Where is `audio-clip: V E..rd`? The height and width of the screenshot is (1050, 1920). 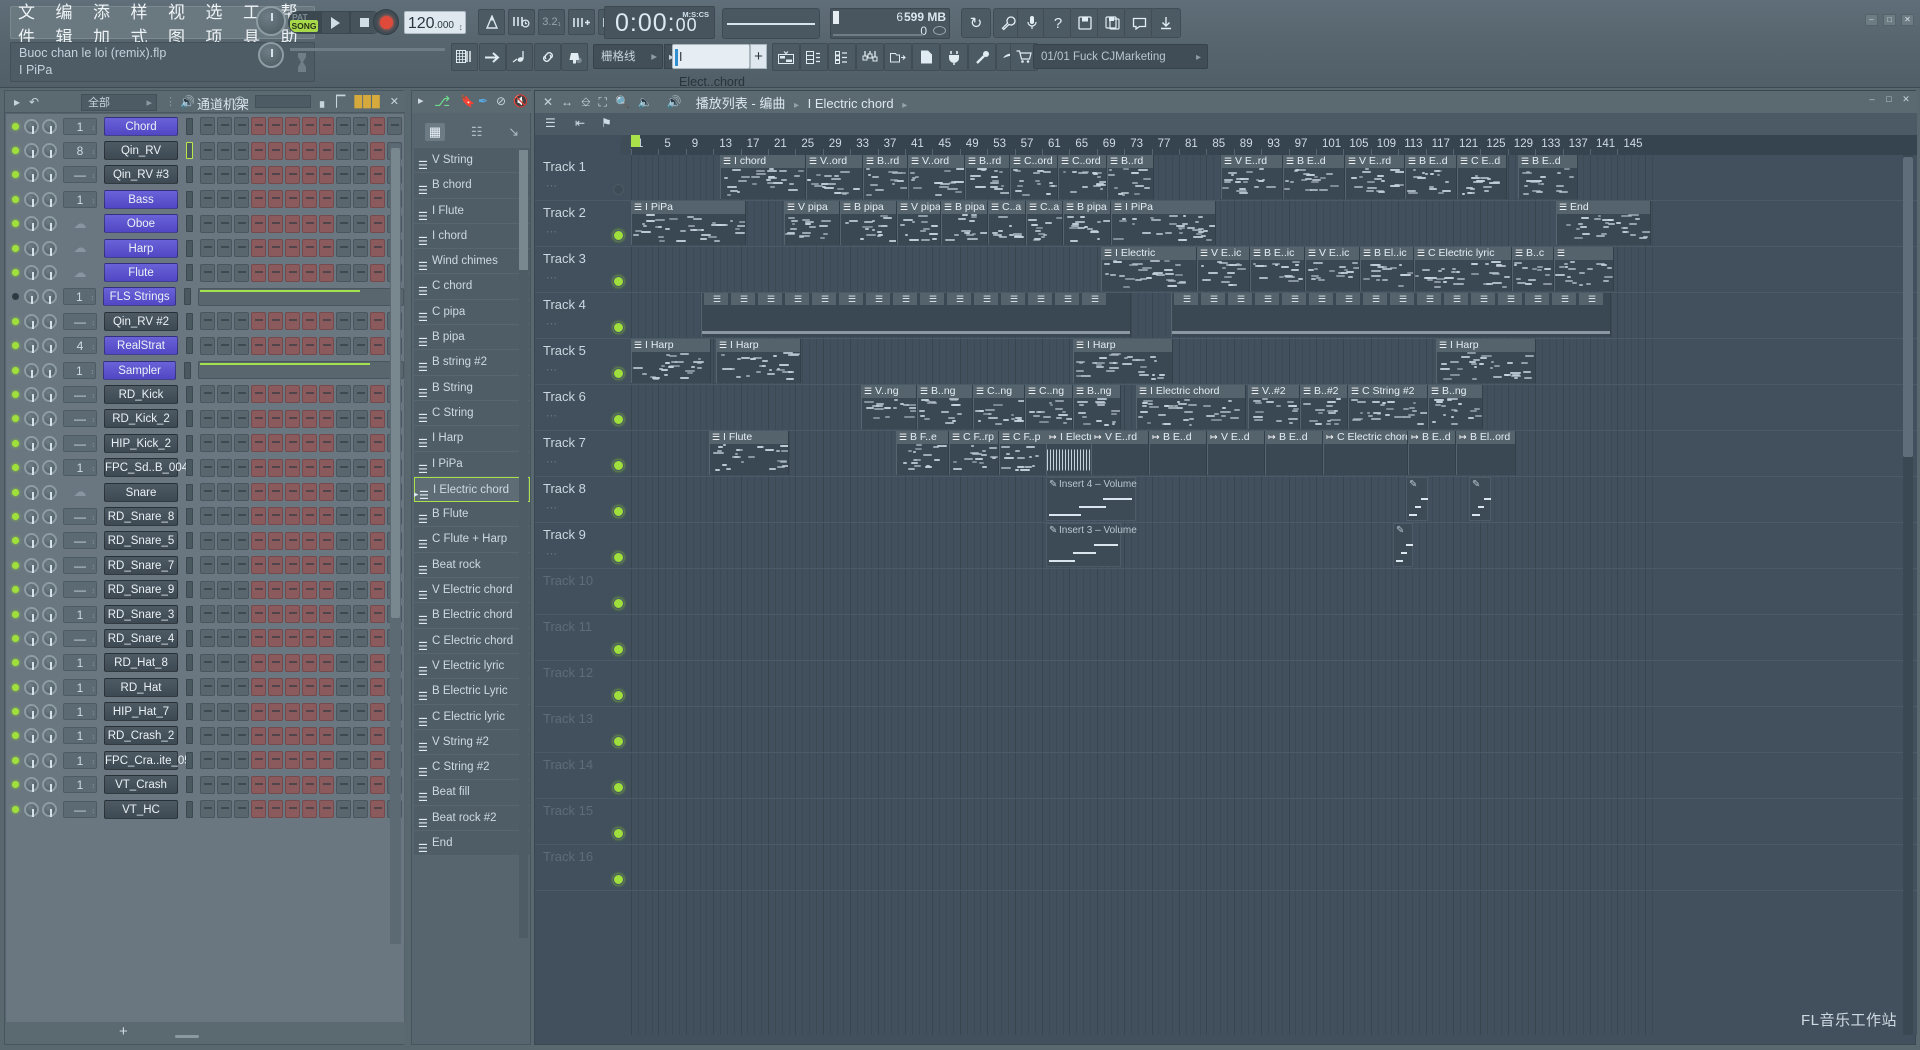 audio-clip: V E..rd is located at coordinates (1120, 453).